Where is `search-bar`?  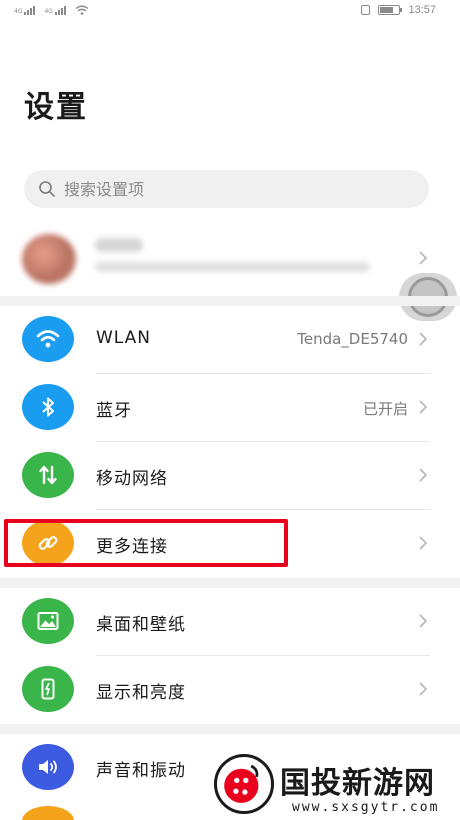
search-bar is located at coordinates (226, 189).